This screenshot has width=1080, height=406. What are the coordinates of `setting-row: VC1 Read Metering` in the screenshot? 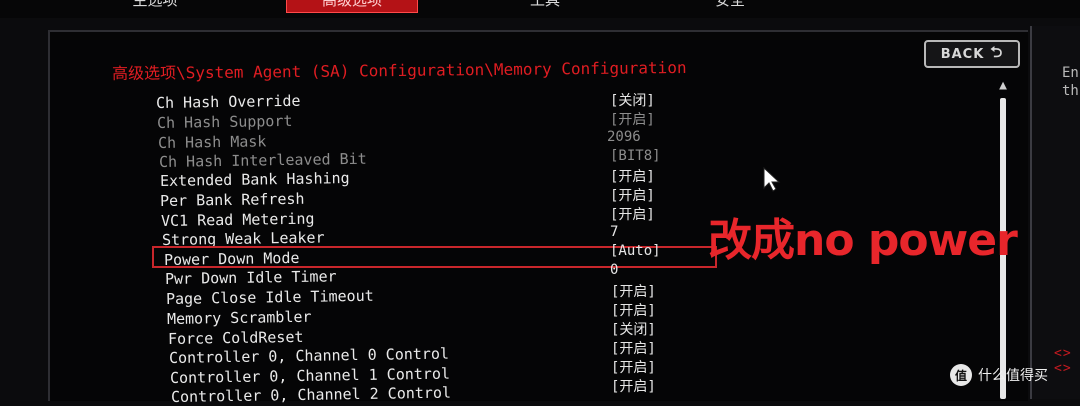 It's located at (238, 220).